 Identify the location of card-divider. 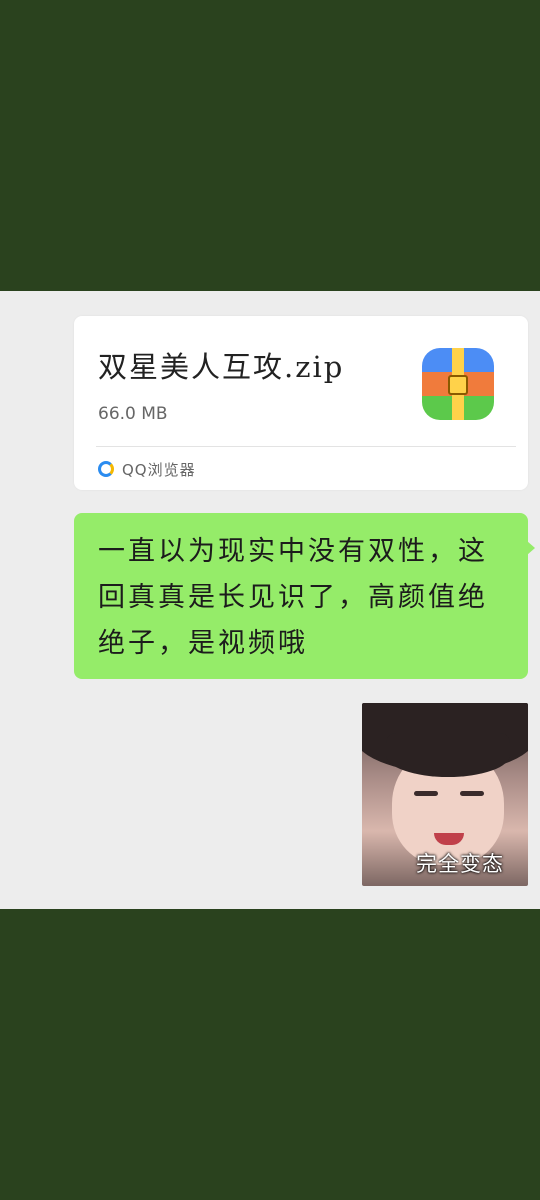
(306, 446).